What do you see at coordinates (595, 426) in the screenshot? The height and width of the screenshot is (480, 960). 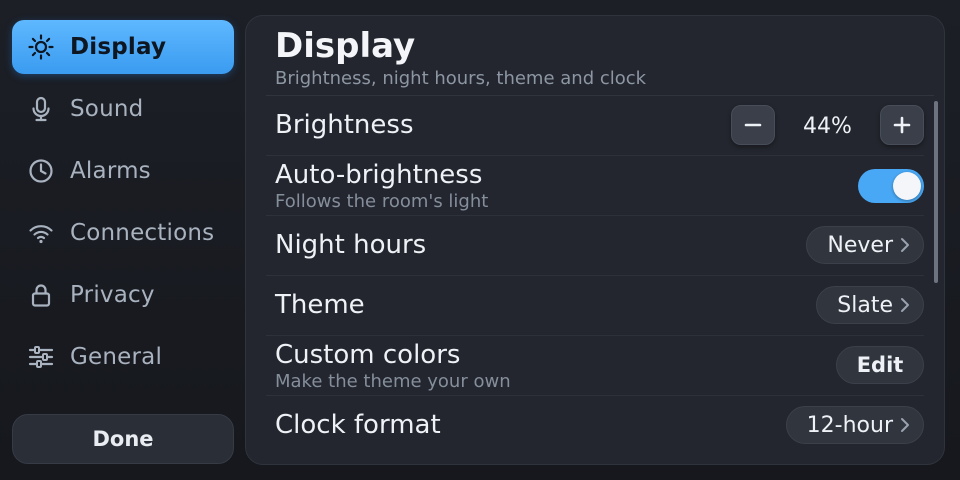 I see `clock-format-row: Clock format 12-hour` at bounding box center [595, 426].